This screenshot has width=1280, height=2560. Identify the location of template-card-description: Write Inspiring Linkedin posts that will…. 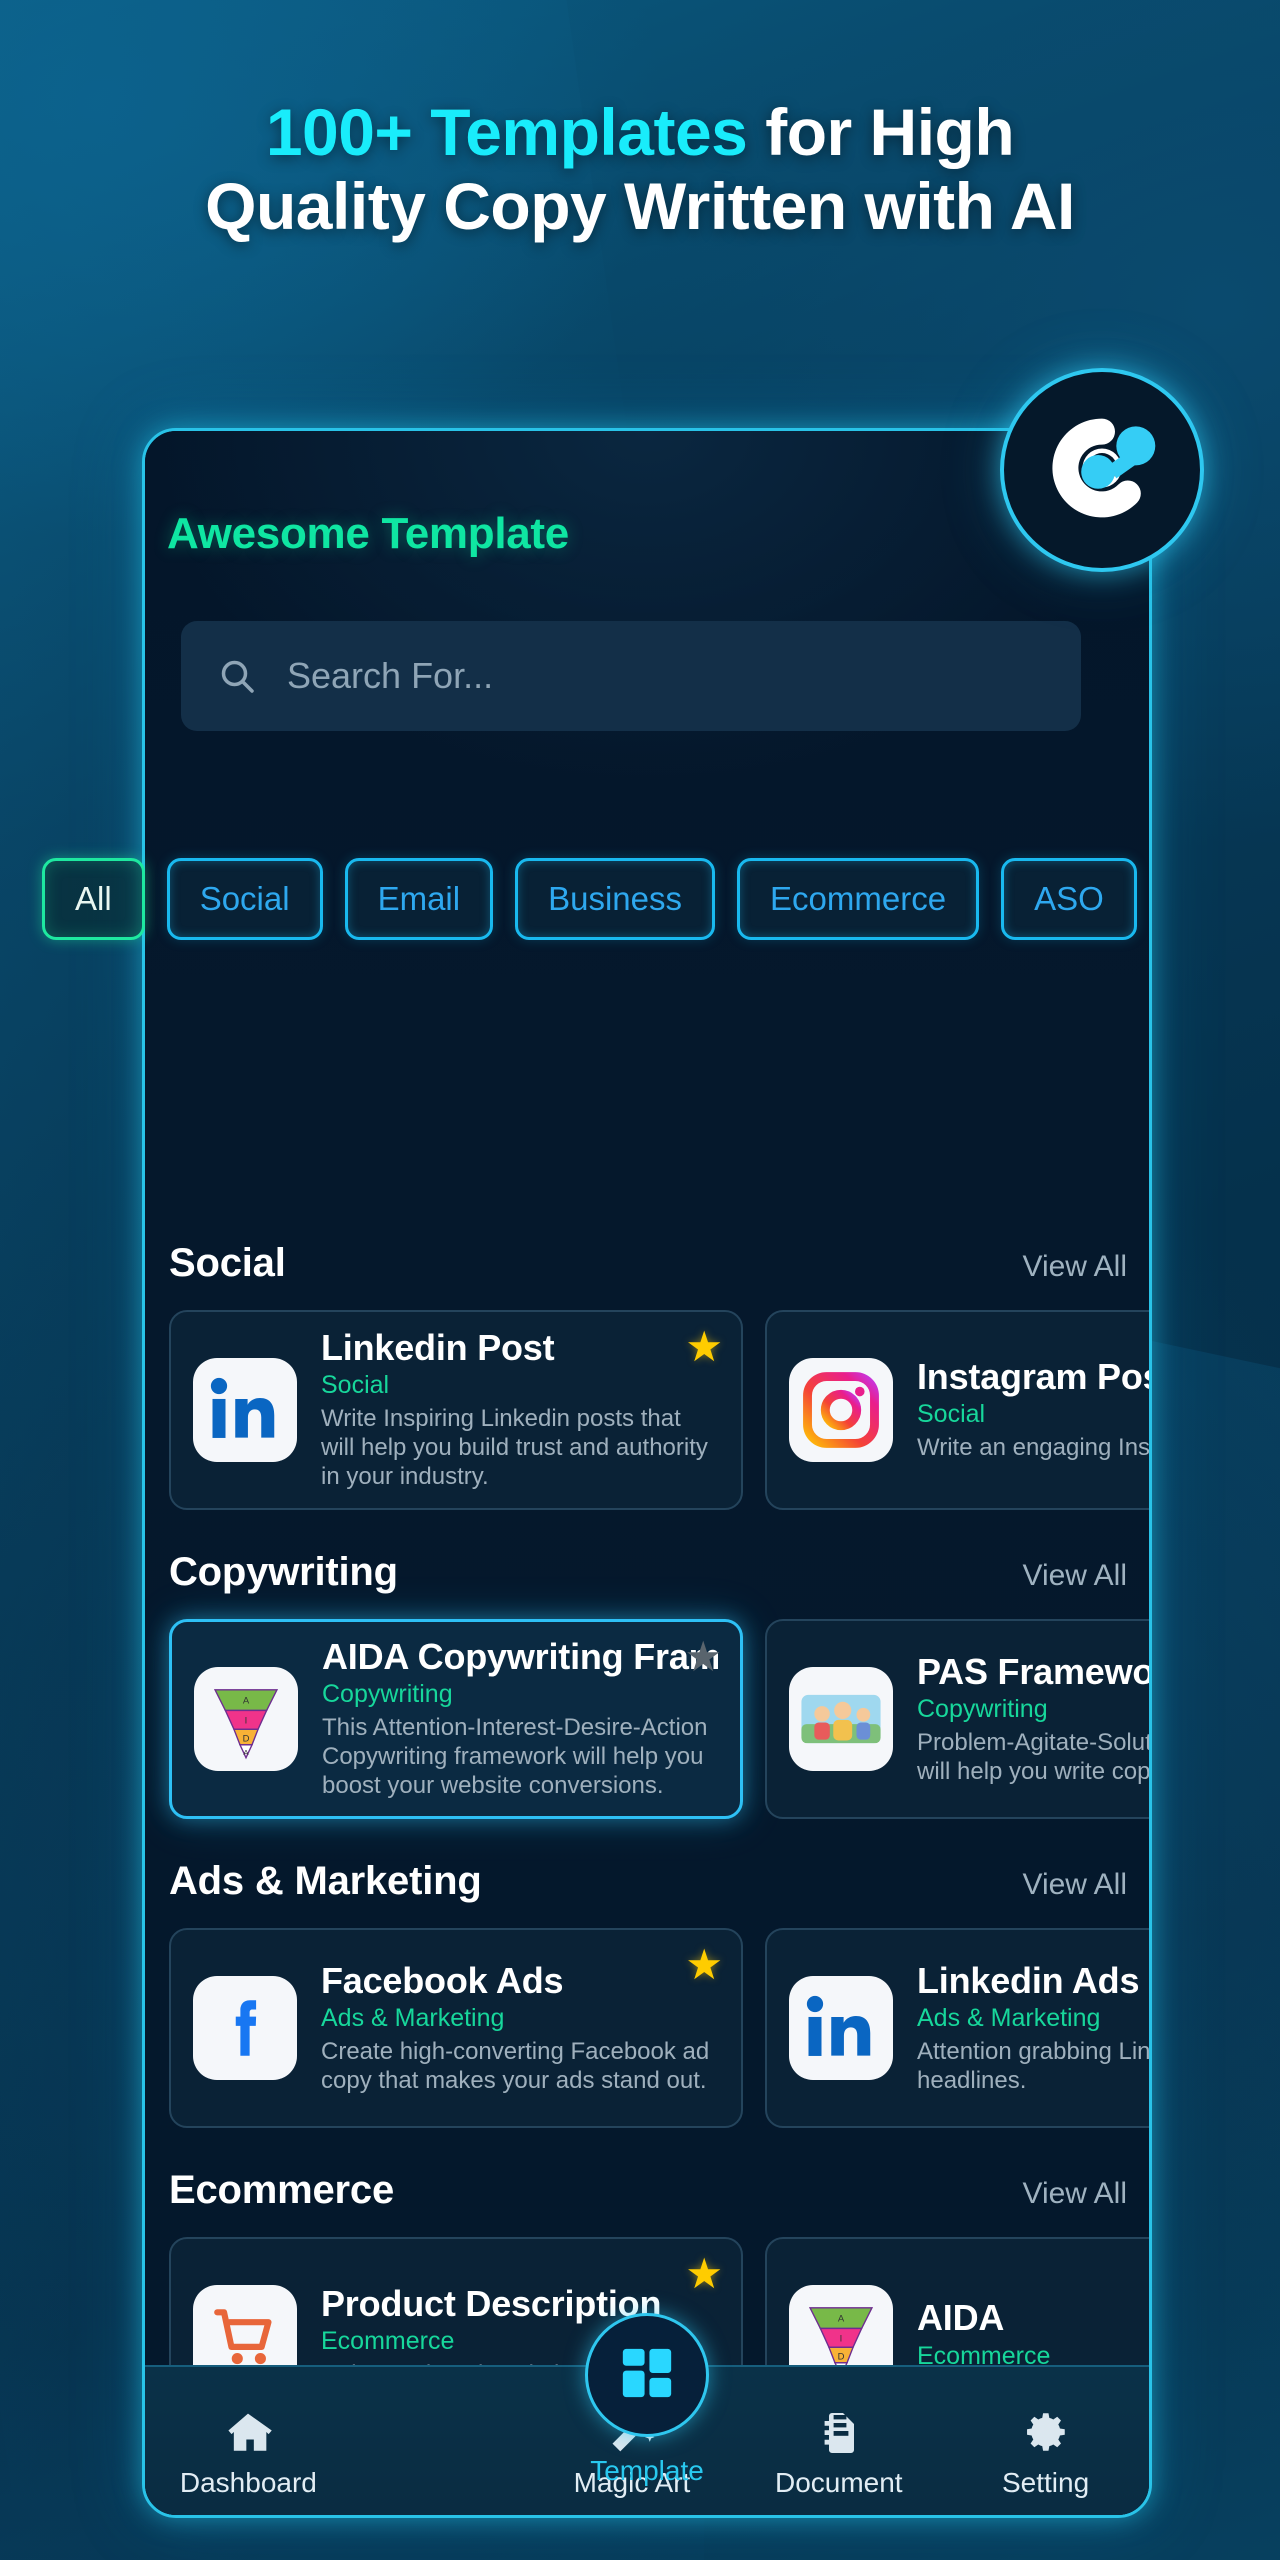
(514, 1448).